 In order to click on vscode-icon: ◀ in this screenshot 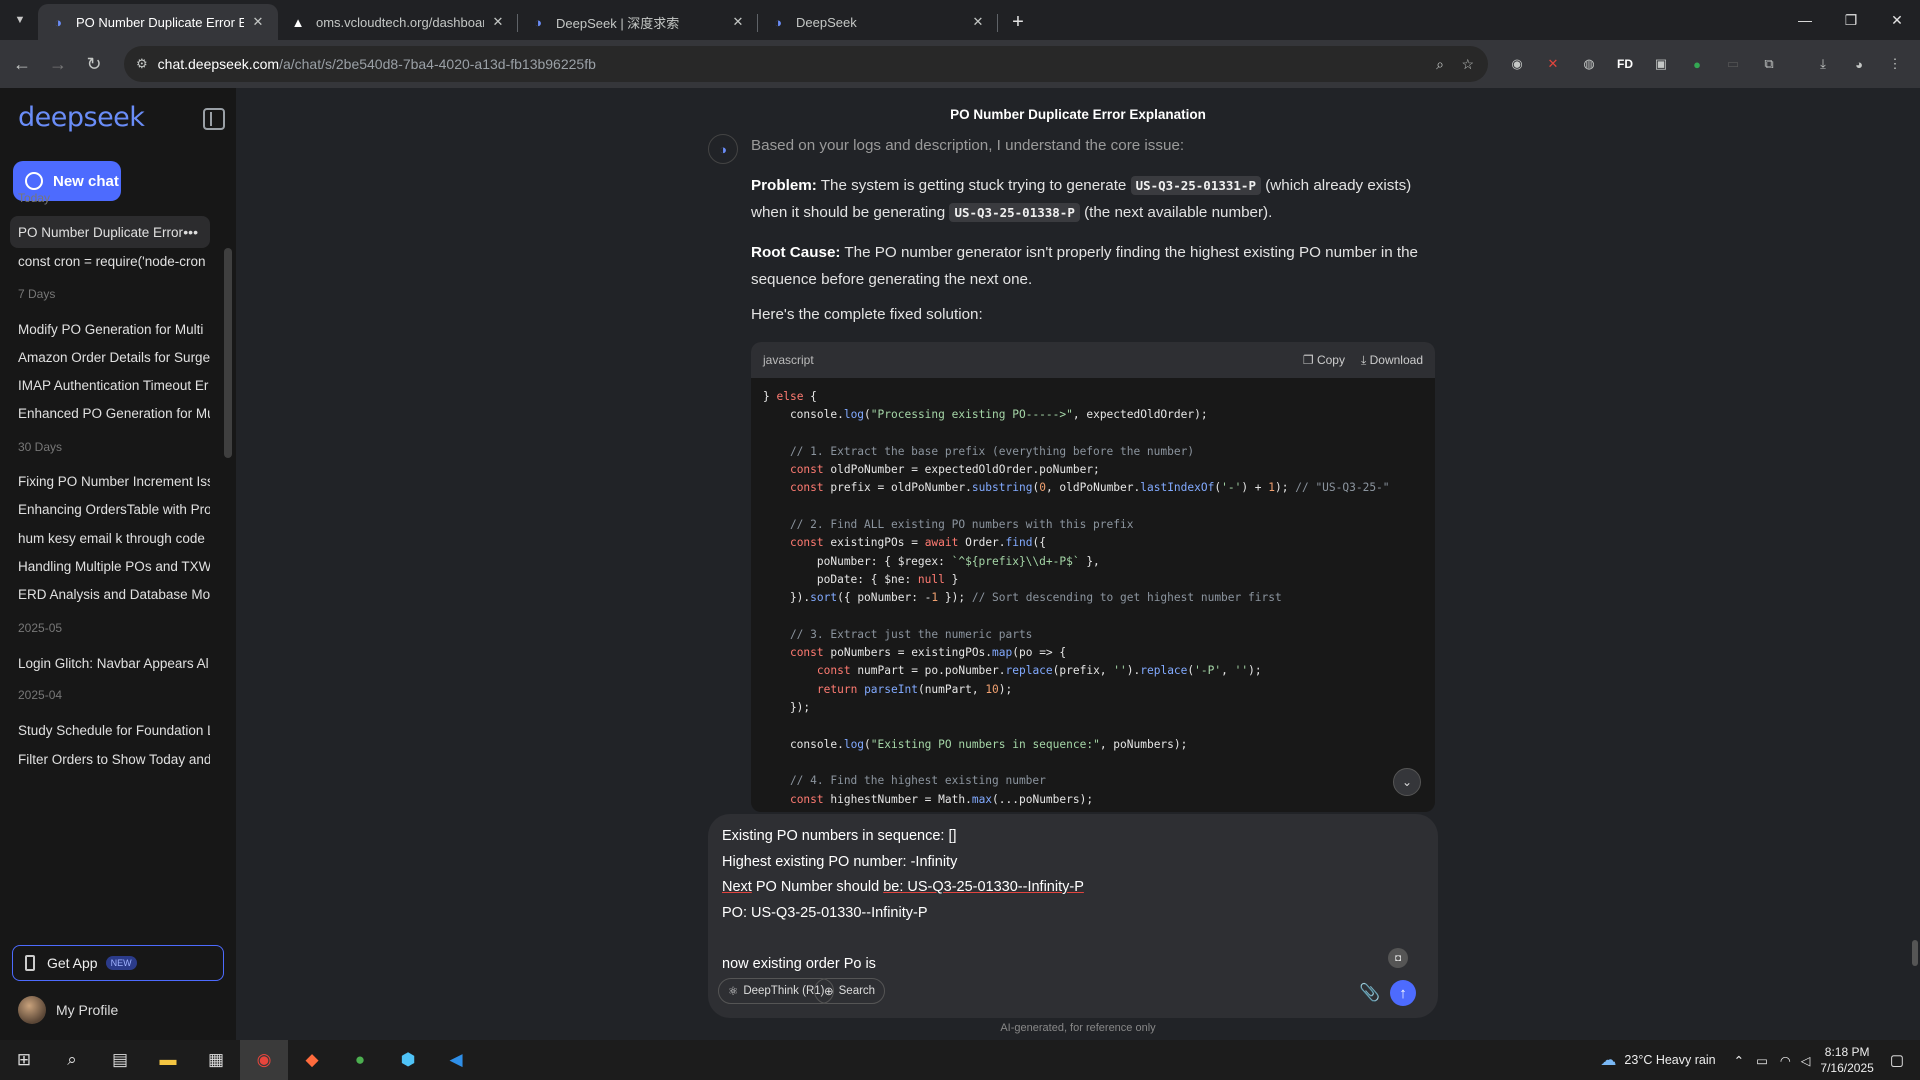, I will do `click(456, 1060)`.